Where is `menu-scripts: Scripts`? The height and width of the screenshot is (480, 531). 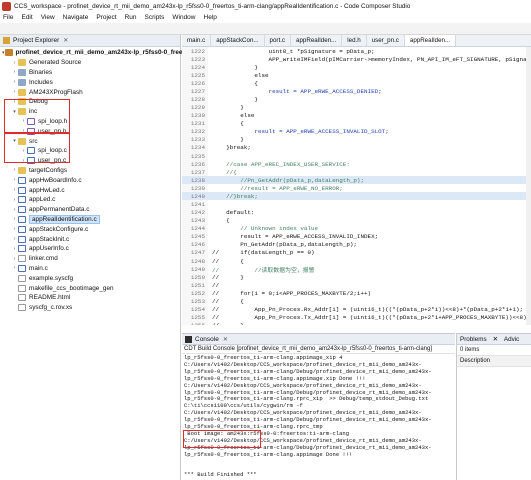
menu-scripts: Scripts is located at coordinates (155, 17).